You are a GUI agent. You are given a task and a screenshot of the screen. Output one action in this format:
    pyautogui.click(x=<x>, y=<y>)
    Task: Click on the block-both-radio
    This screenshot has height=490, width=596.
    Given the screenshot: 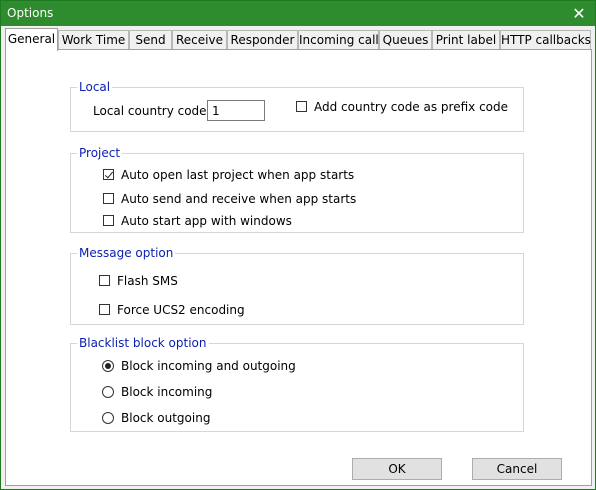 What is the action you would take?
    pyautogui.click(x=108, y=365)
    